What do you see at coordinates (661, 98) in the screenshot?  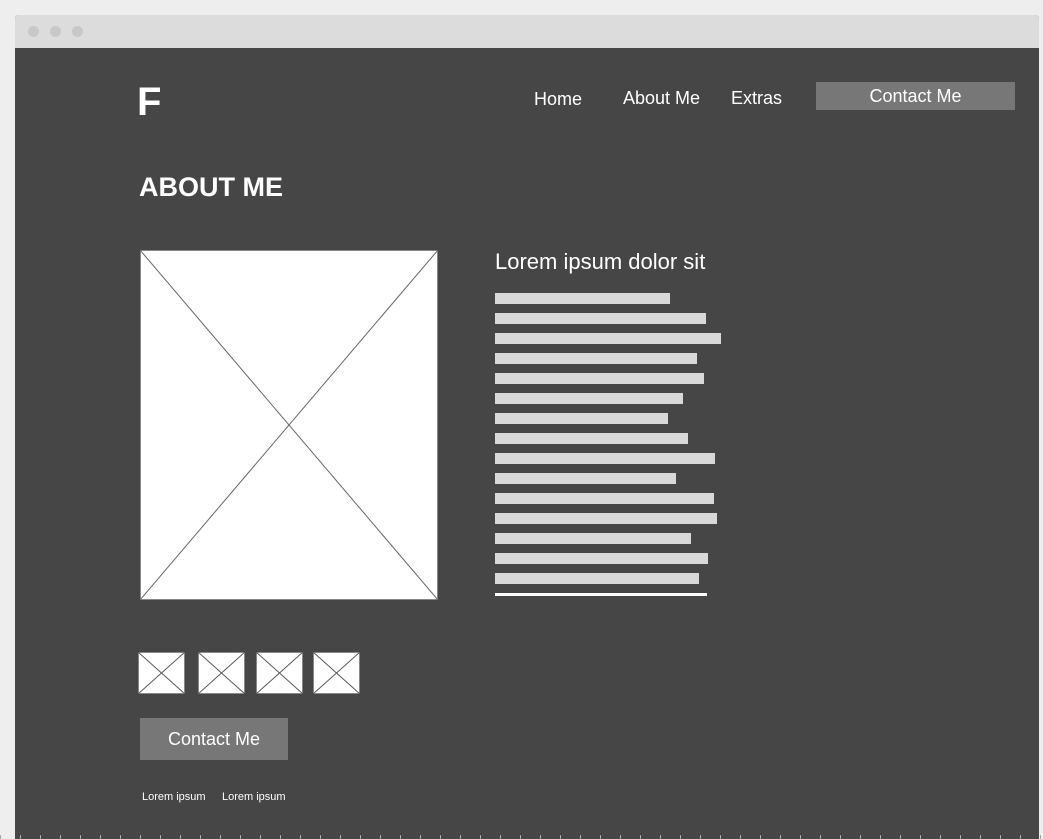 I see `nav-item-about-me: About Me` at bounding box center [661, 98].